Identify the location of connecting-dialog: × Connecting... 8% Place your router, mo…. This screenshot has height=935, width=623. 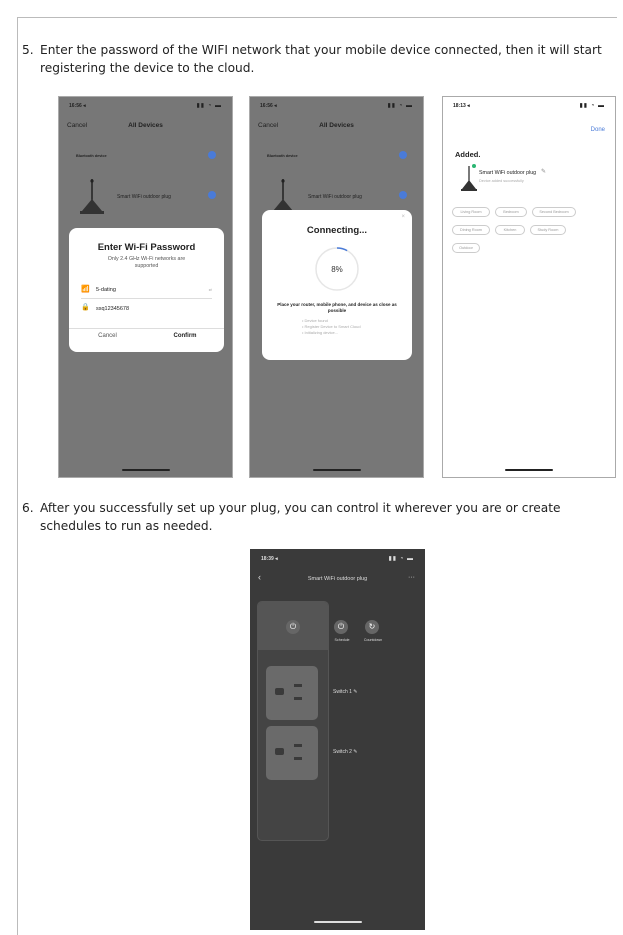
(337, 285).